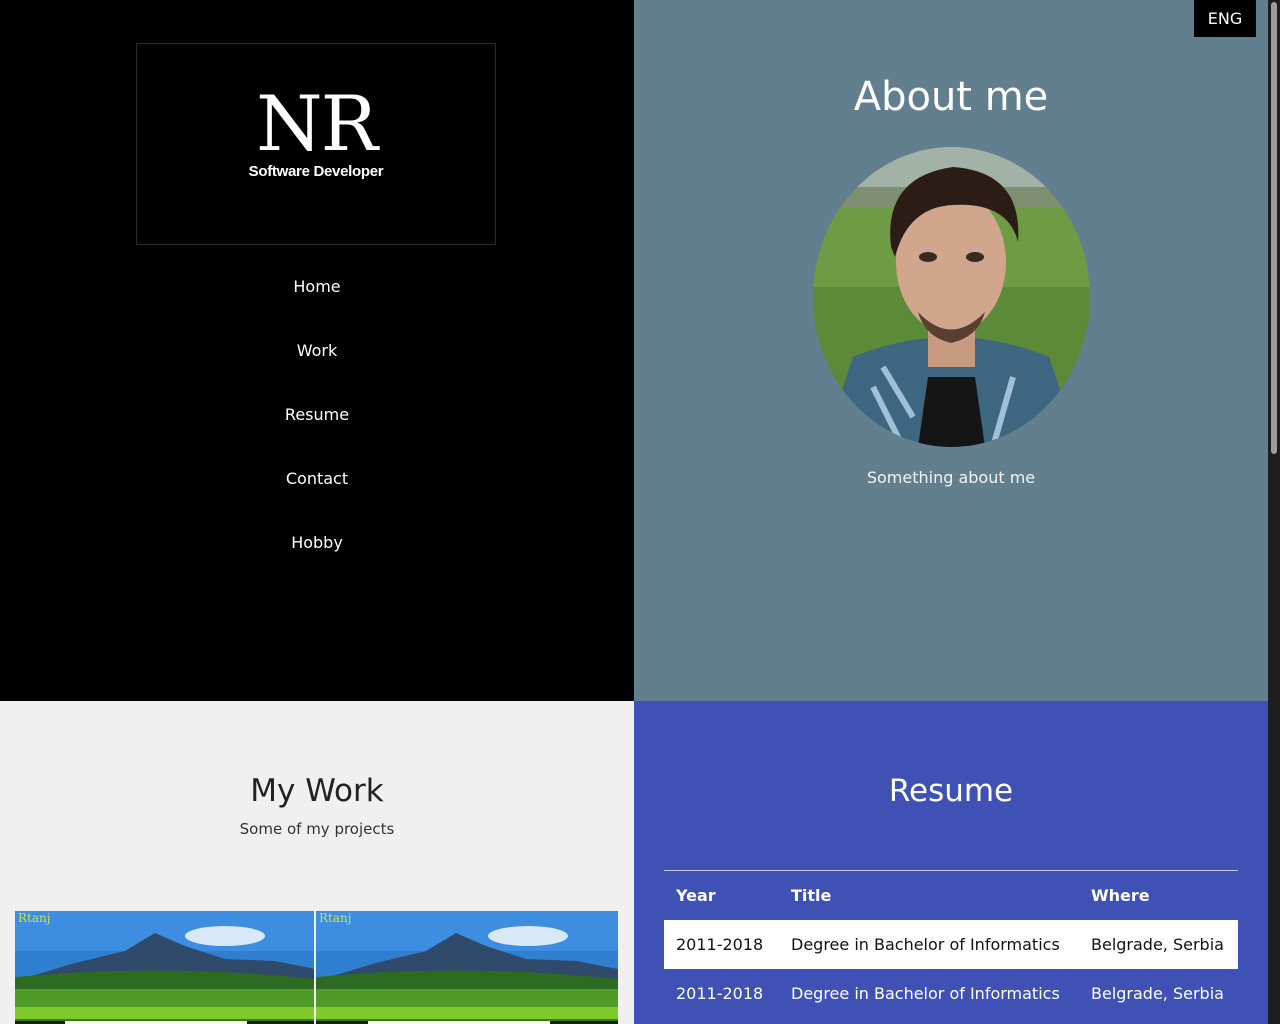 The image size is (1280, 1024). Describe the element at coordinates (317, 829) in the screenshot. I see `work-subtitle: Some of my projects` at that location.